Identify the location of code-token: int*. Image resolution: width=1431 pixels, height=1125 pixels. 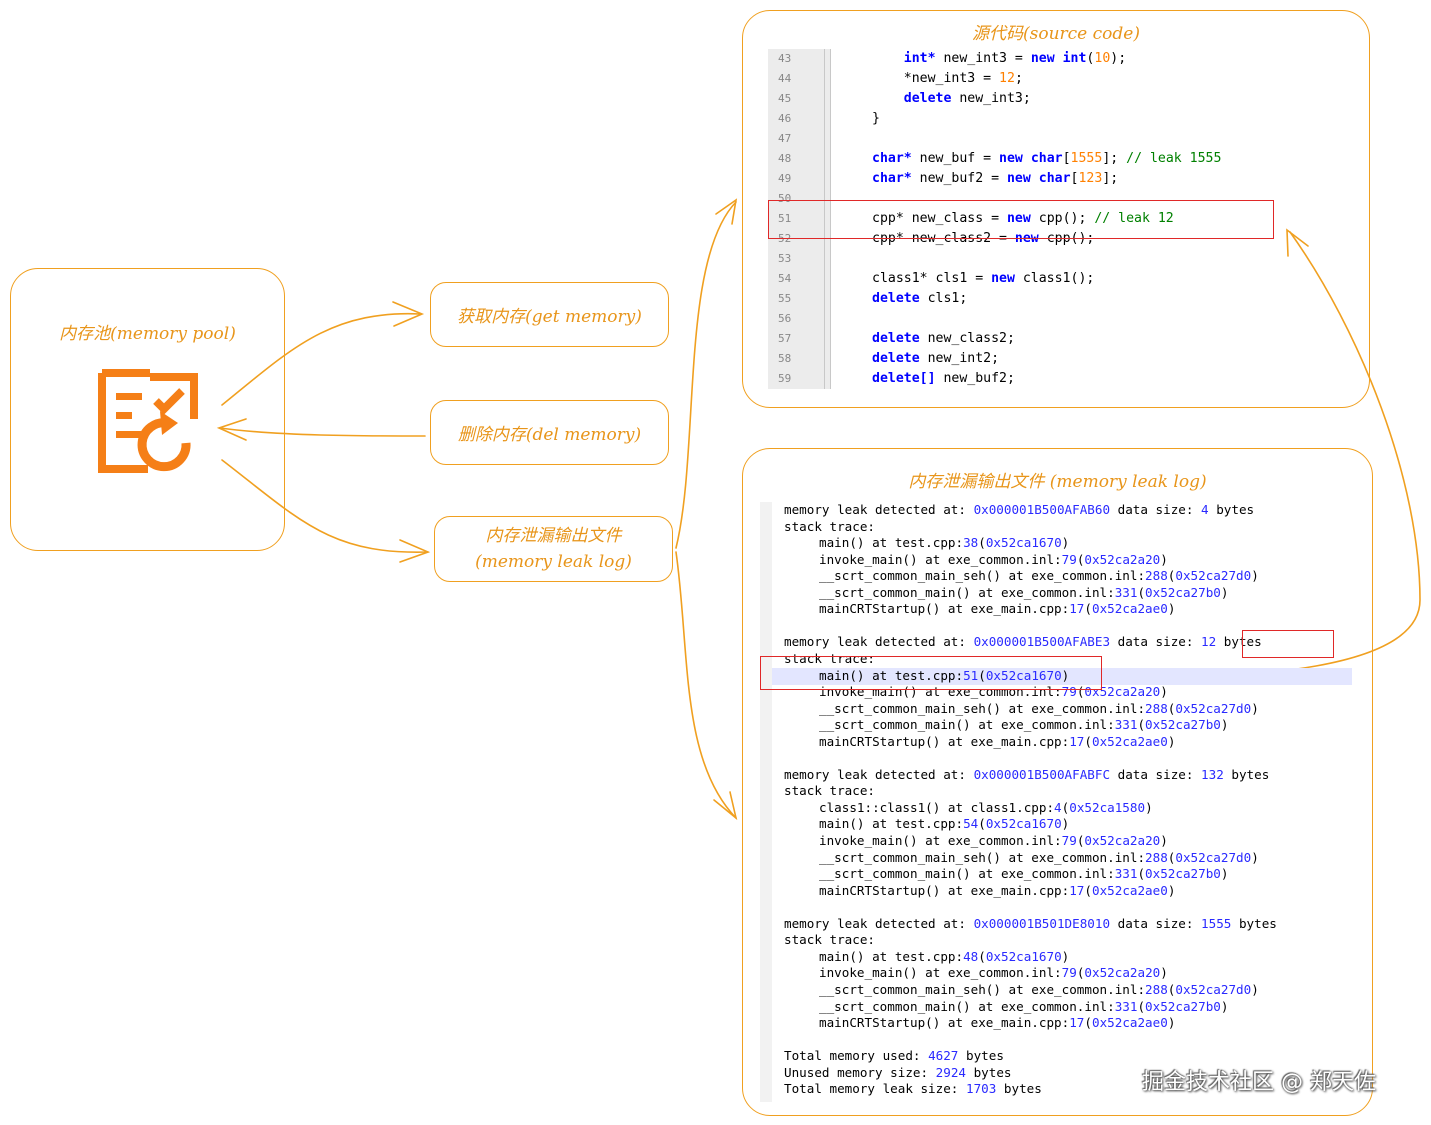
(919, 58).